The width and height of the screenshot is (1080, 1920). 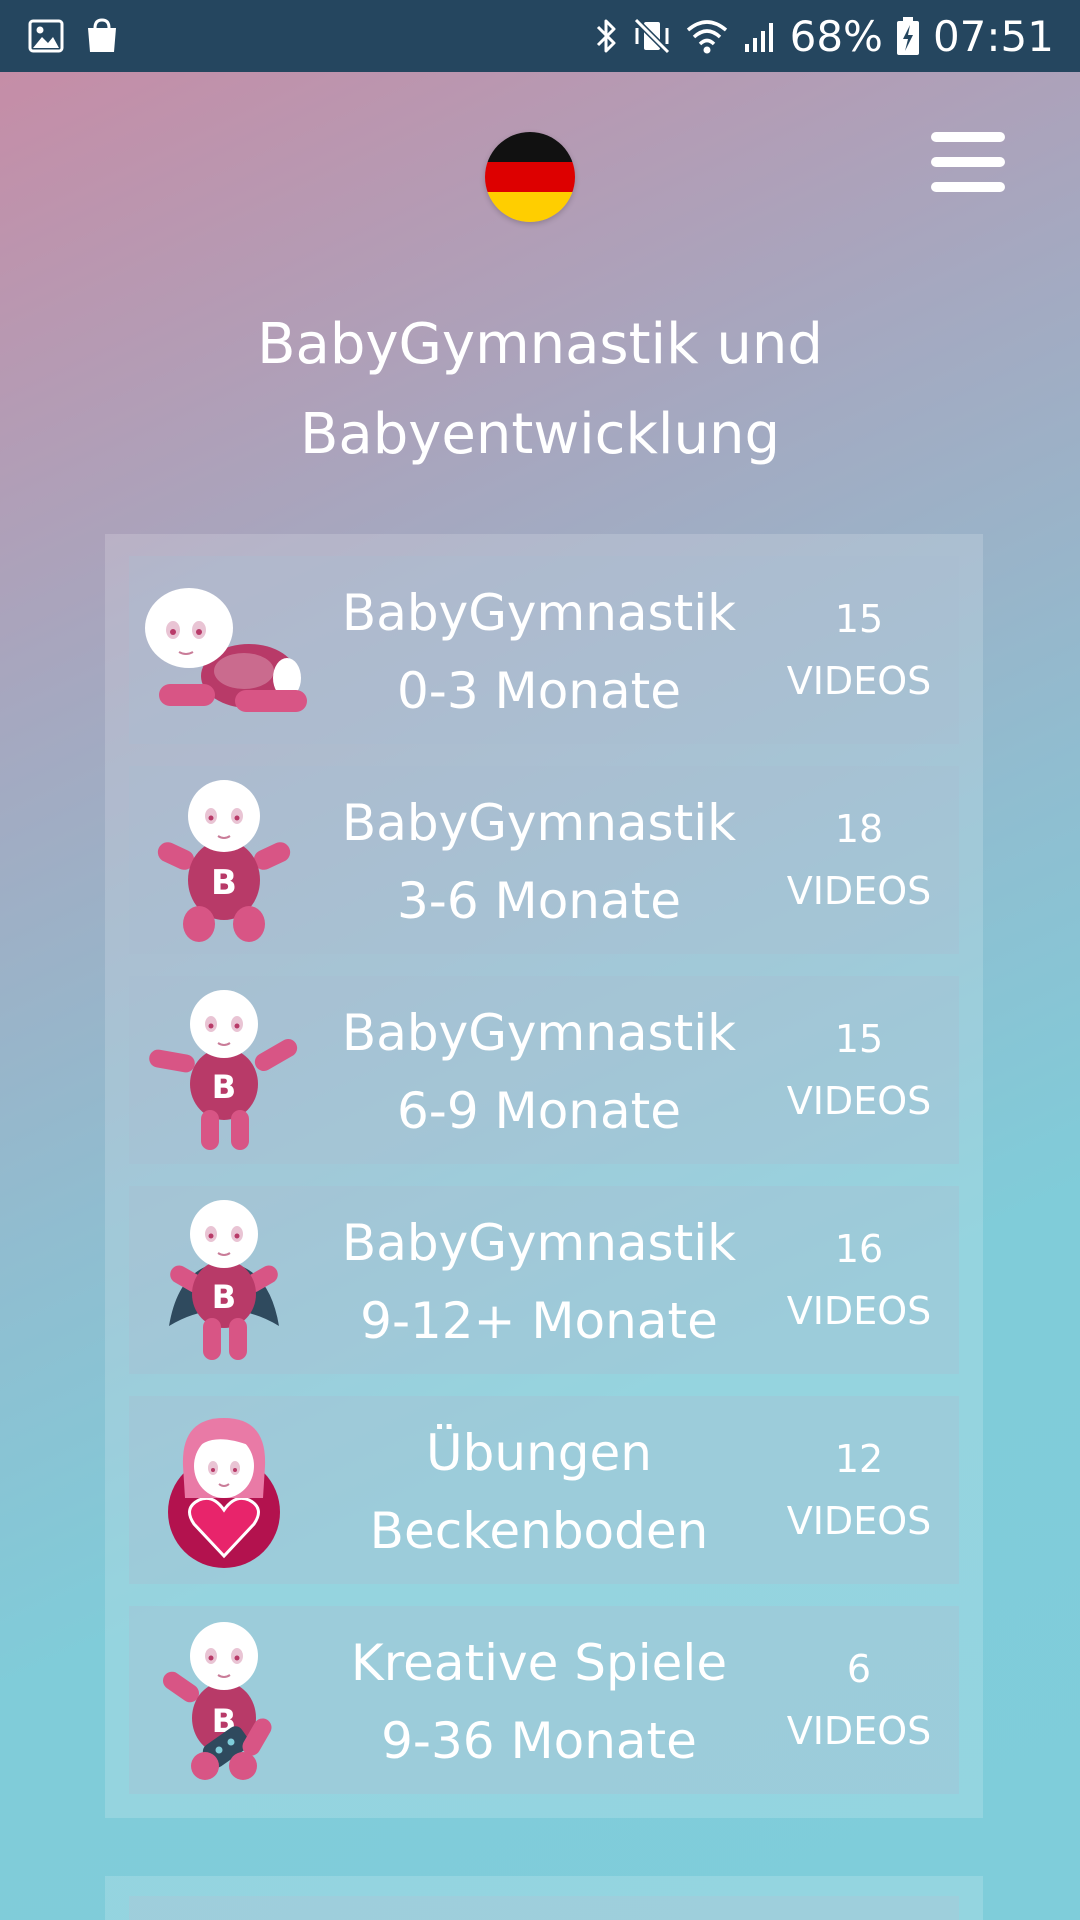 I want to click on course-title-line2: Beckenboden, so click(x=539, y=1531).